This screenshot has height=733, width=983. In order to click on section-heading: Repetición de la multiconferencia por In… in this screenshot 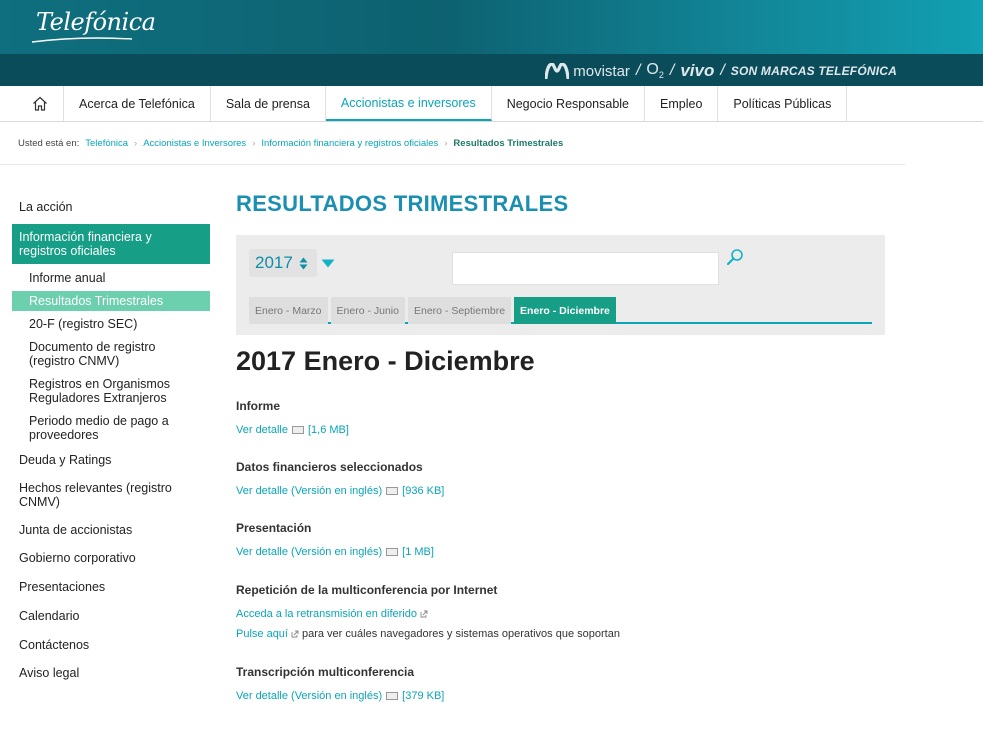, I will do `click(367, 590)`.